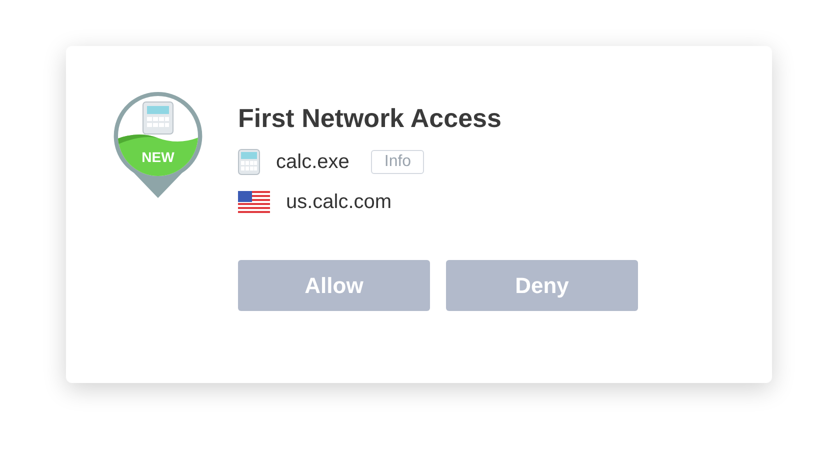 The width and height of the screenshot is (838, 470). Describe the element at coordinates (313, 162) in the screenshot. I see `app-name: calc.exe` at that location.